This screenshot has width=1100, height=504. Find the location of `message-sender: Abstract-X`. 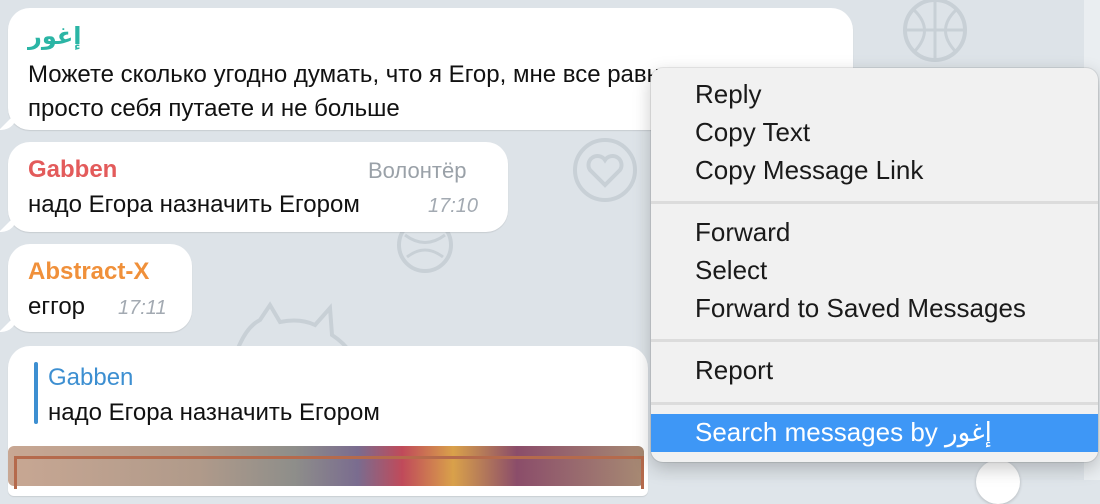

message-sender: Abstract-X is located at coordinates (88, 272).